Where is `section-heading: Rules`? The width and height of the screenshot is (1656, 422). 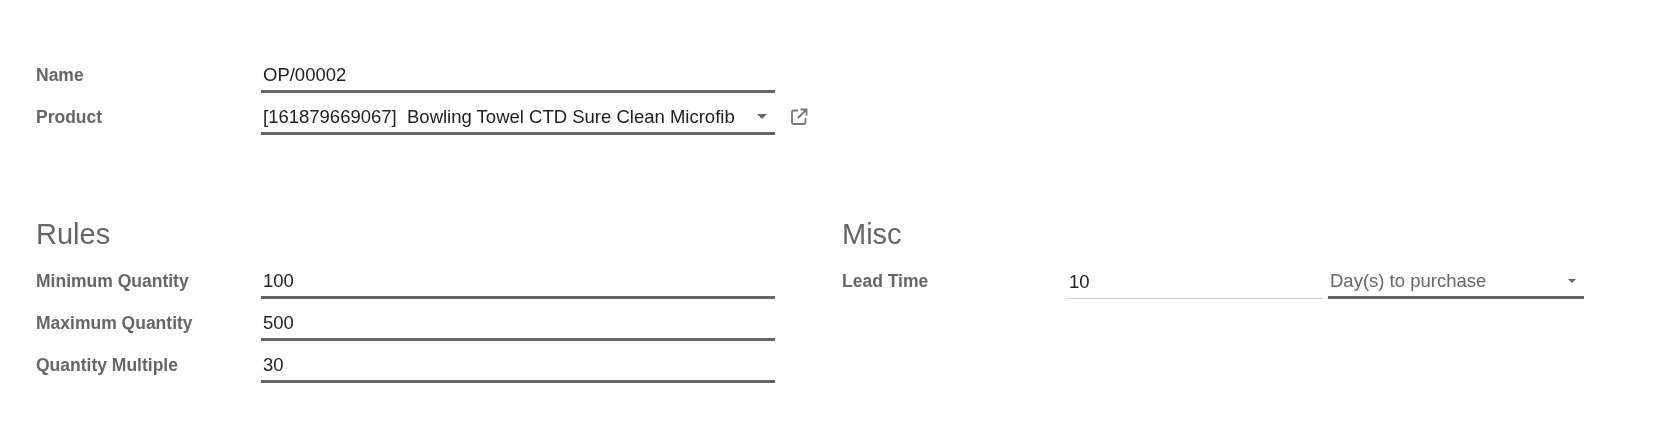
section-heading: Rules is located at coordinates (74, 235).